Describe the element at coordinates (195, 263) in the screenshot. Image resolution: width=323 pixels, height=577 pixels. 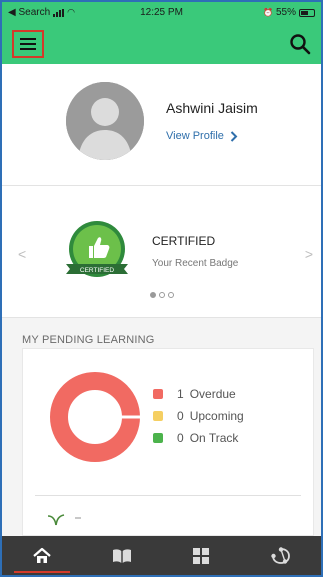
I see `badge-subtitle: Your Recent Badge` at that location.